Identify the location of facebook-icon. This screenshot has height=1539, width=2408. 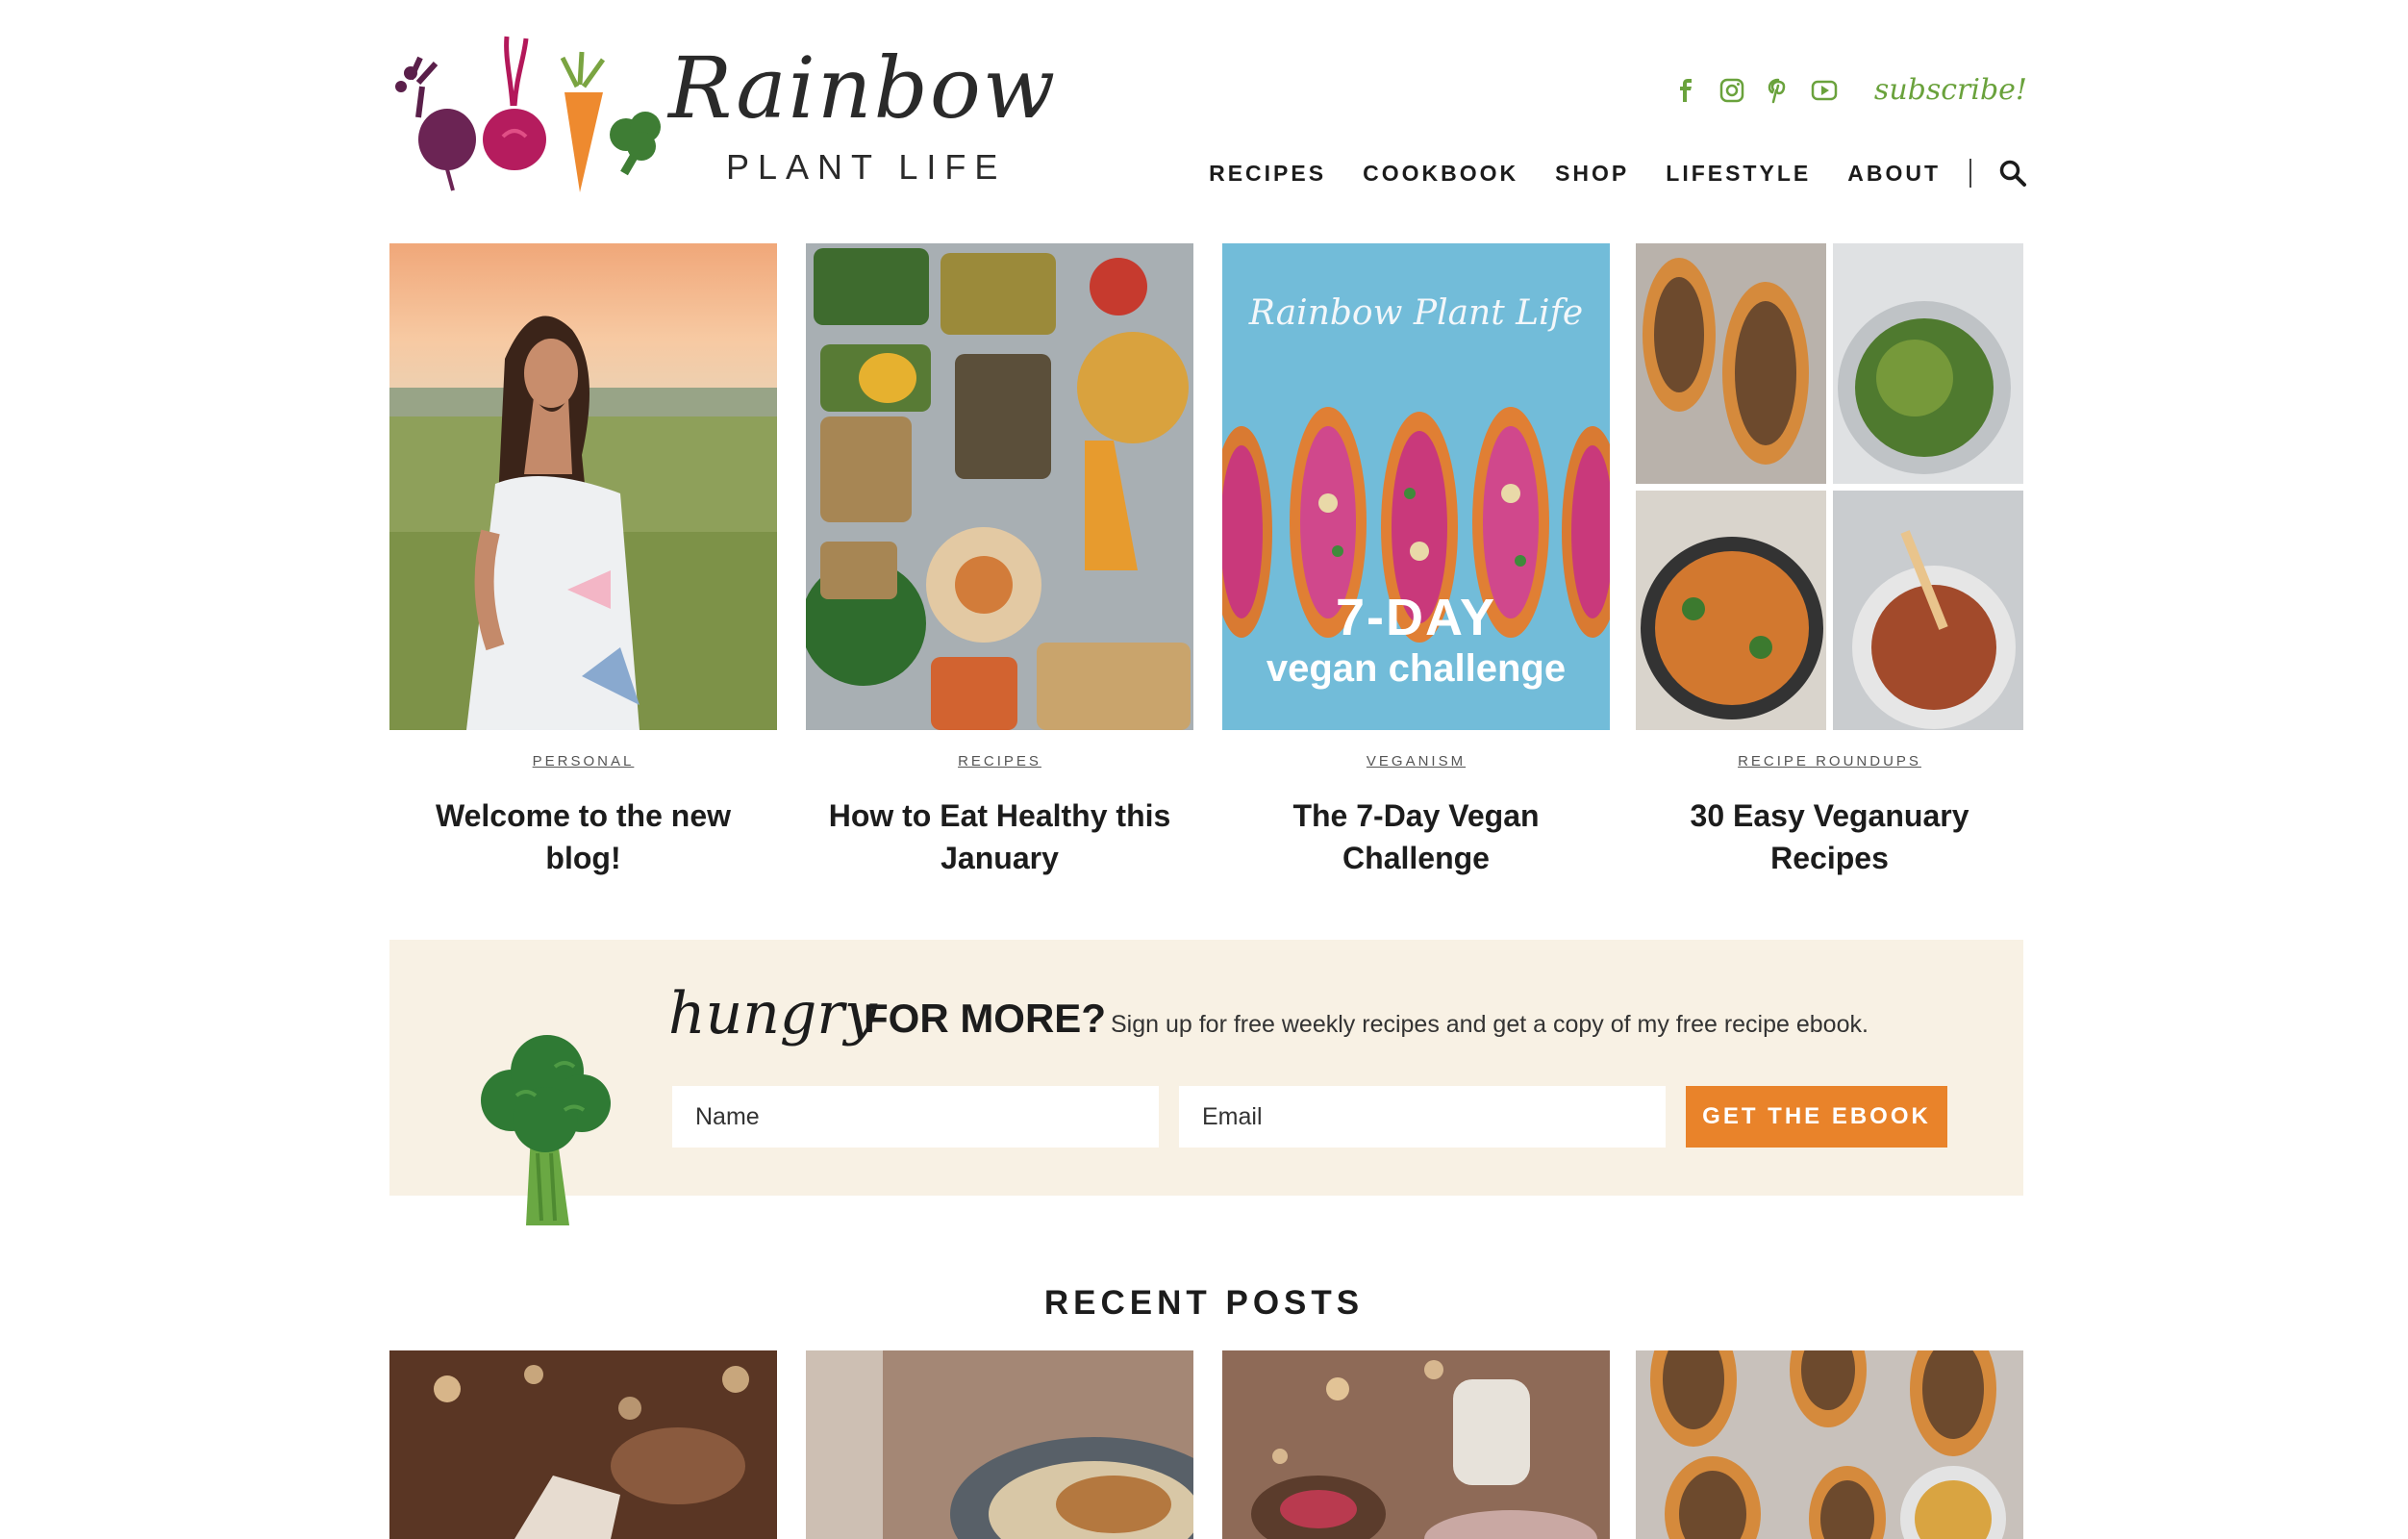
(1685, 90).